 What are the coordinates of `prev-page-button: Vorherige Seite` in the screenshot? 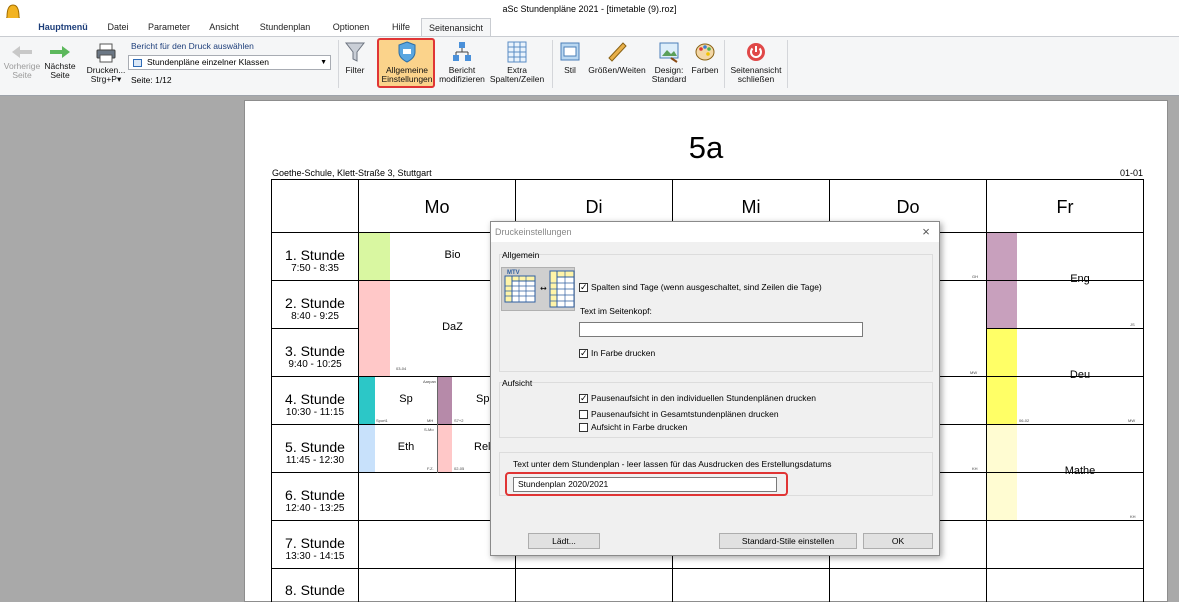 It's located at (22, 62).